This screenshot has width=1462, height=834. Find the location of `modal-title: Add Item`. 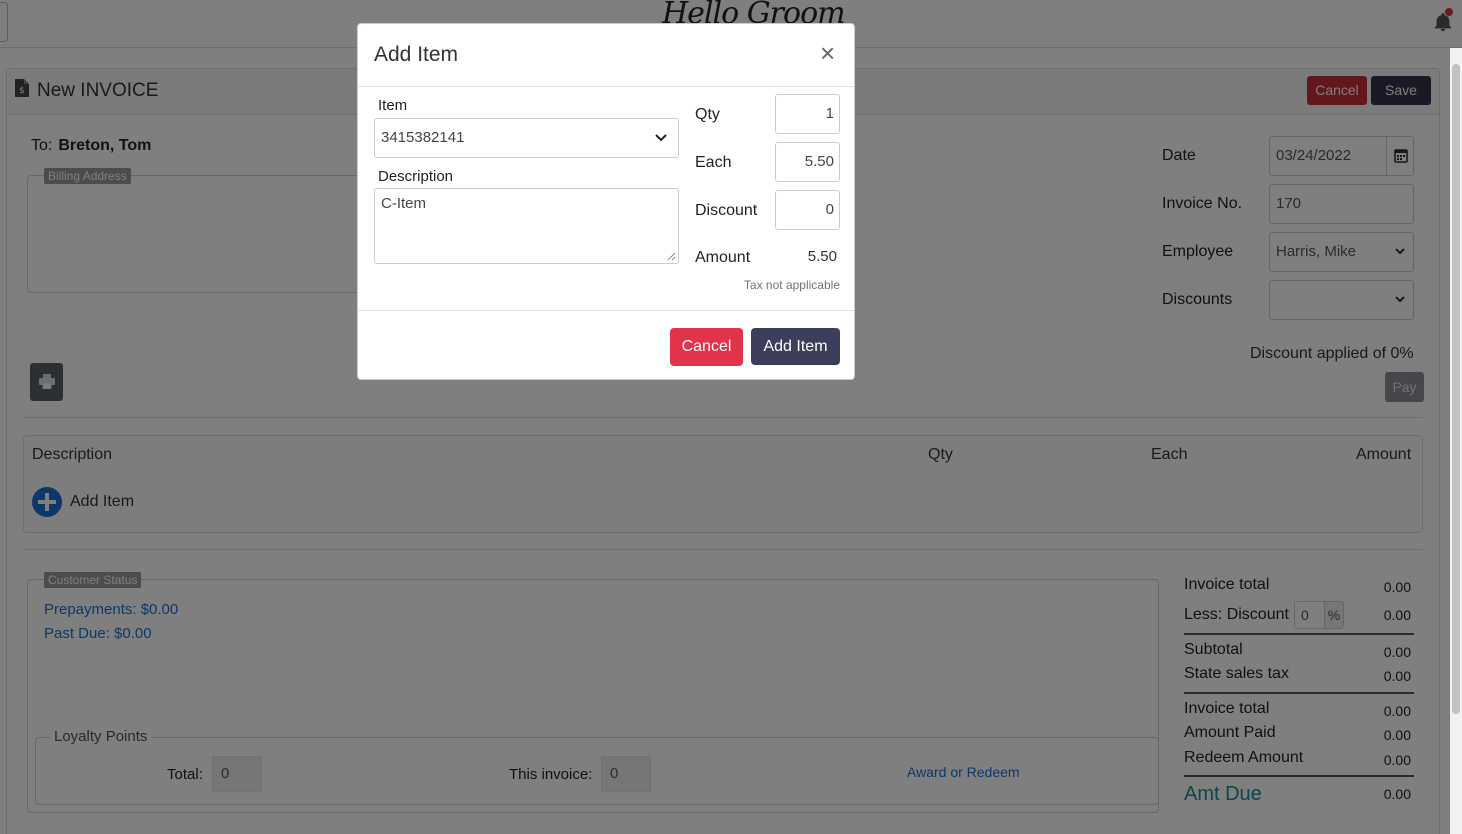

modal-title: Add Item is located at coordinates (416, 54).